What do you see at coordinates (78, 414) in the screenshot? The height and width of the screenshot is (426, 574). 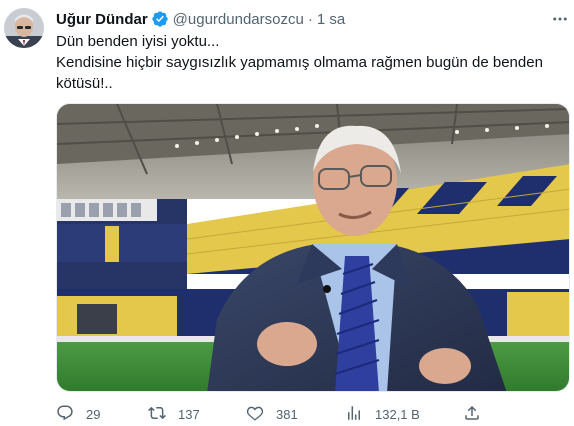 I see `reply-button: 29` at bounding box center [78, 414].